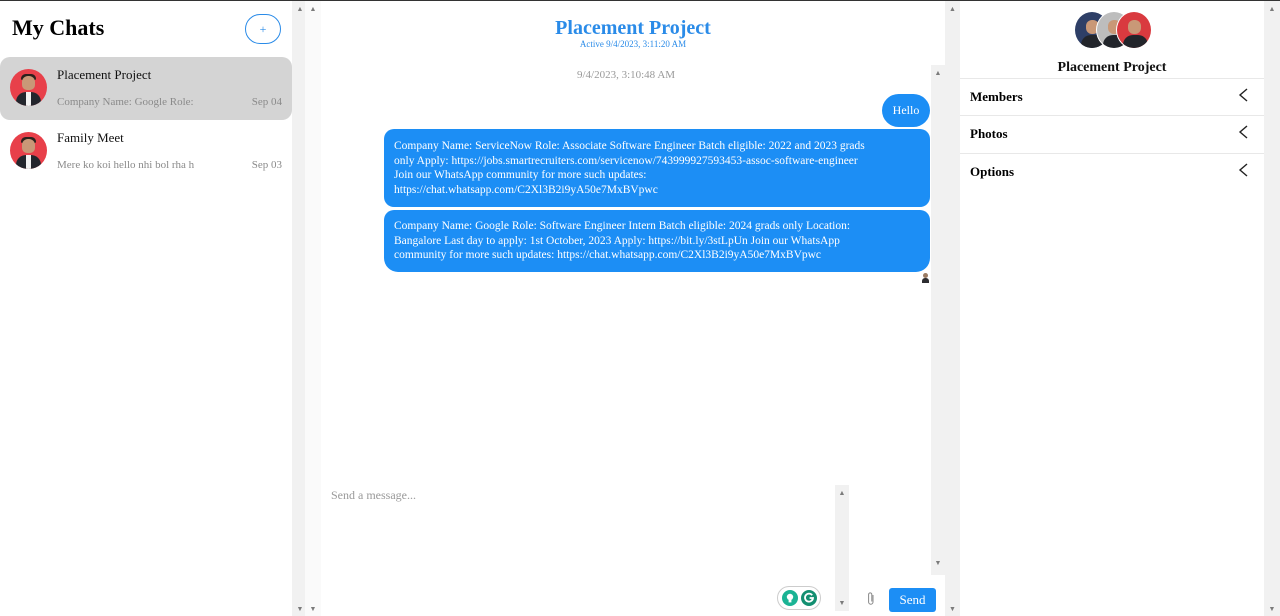 Image resolution: width=1280 pixels, height=616 pixels. Describe the element at coordinates (1112, 133) in the screenshot. I see `section-photos: Photos` at that location.